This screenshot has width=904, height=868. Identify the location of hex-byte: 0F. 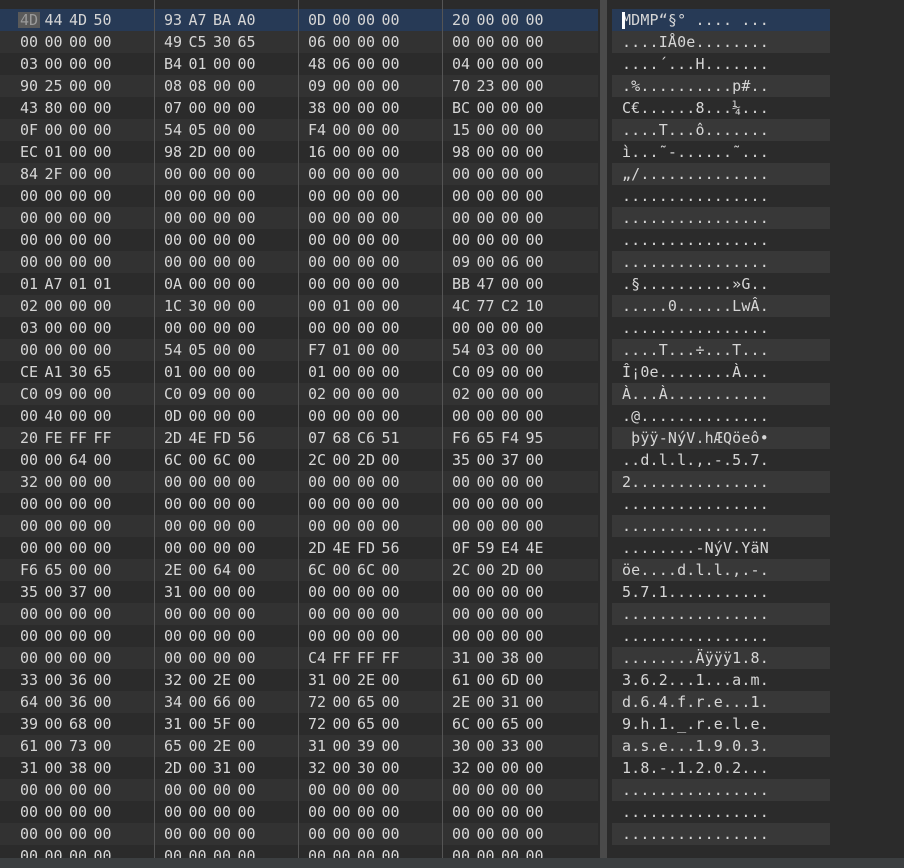
(29, 130).